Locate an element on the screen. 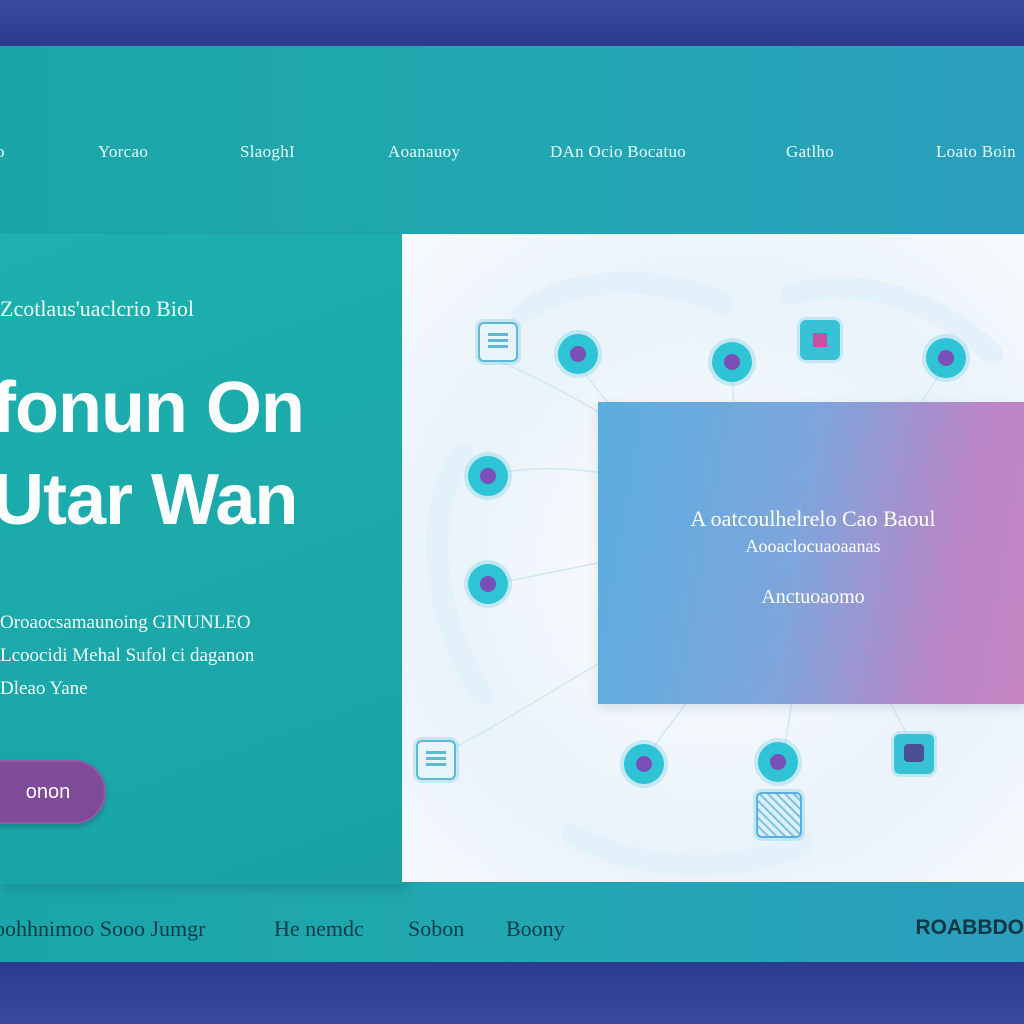 Image resolution: width=1024 pixels, height=1024 pixels. footer-link-4: Boony is located at coordinates (535, 929).